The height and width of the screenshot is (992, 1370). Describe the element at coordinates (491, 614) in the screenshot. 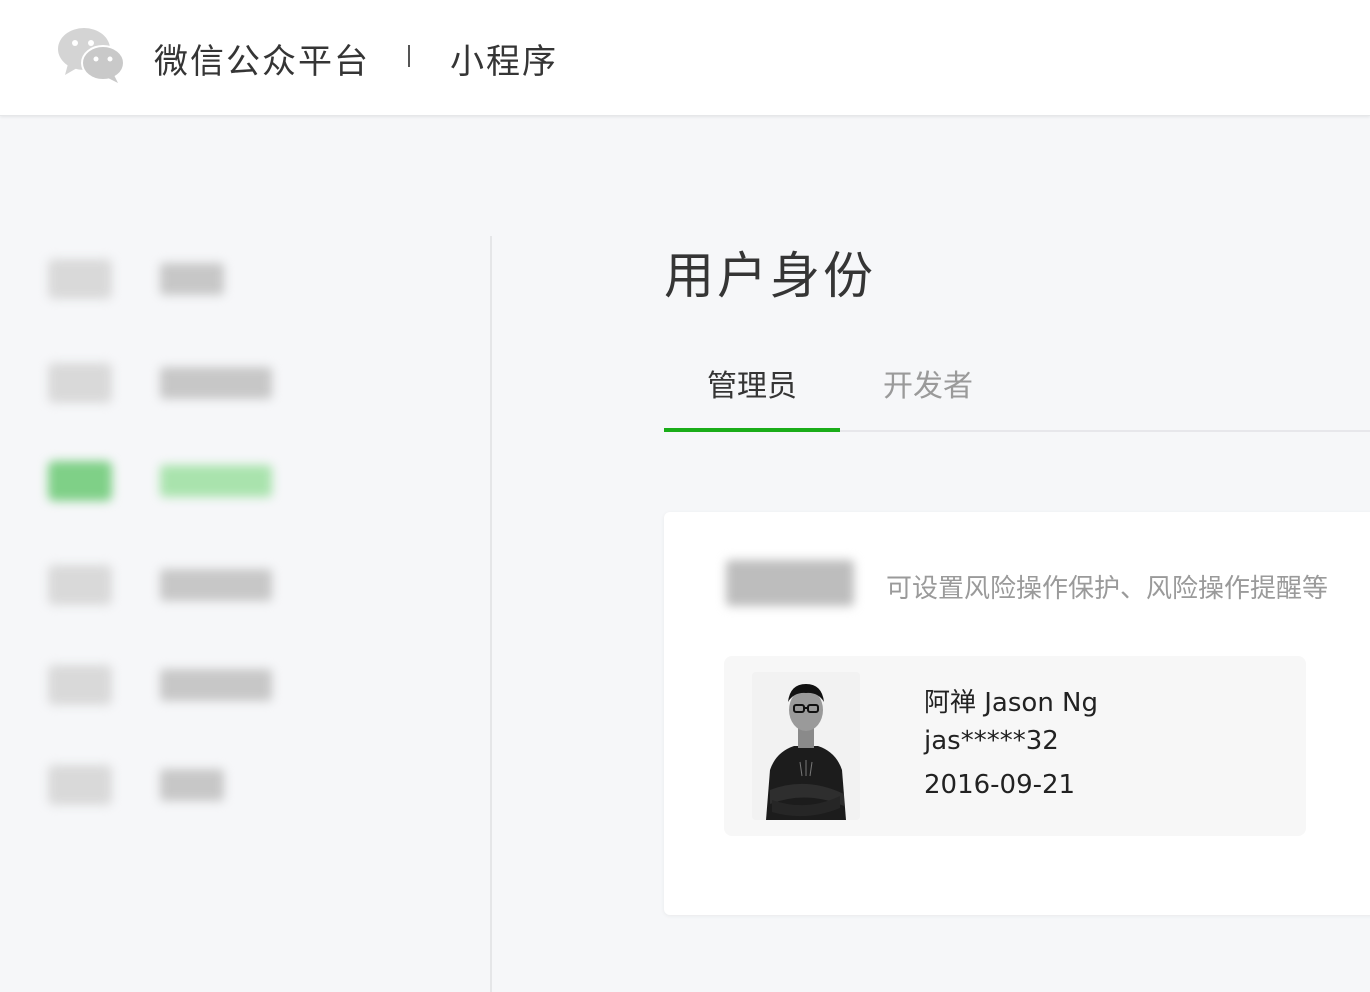

I see `sidebar-divider` at that location.